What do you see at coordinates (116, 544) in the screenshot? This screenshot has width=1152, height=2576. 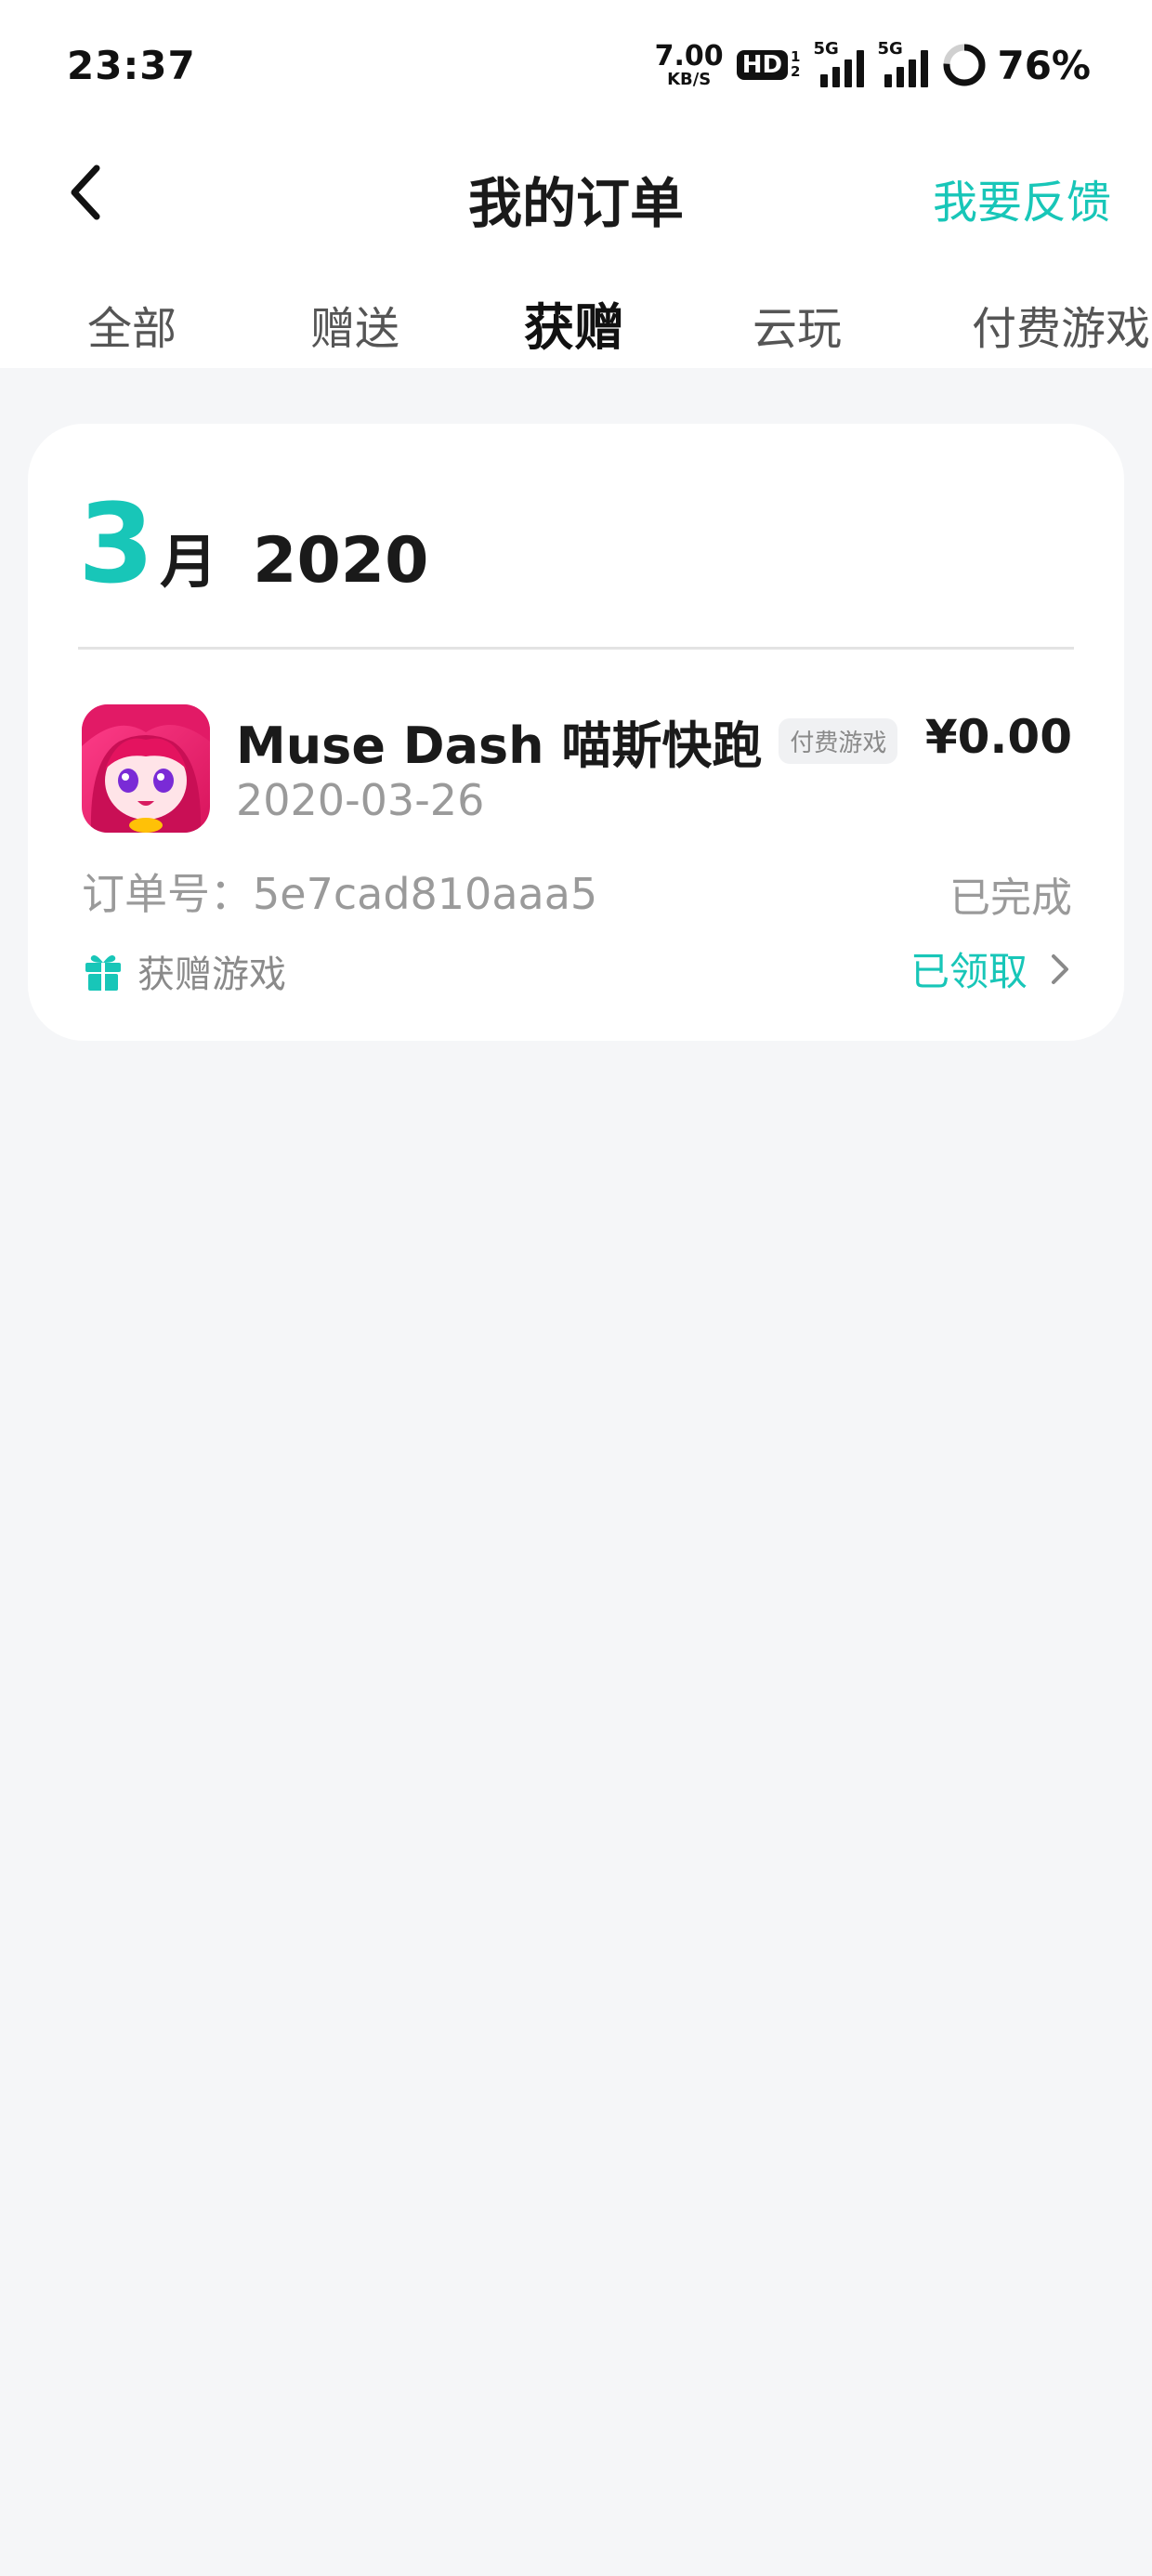 I see `month-number: 3` at bounding box center [116, 544].